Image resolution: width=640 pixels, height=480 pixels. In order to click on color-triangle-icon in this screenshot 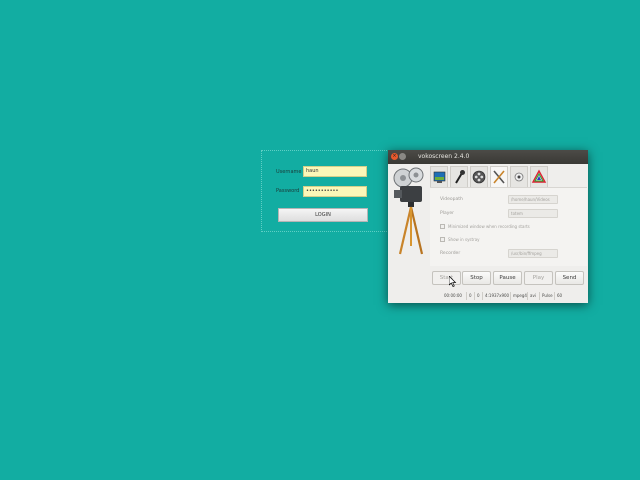, I will do `click(539, 176)`.